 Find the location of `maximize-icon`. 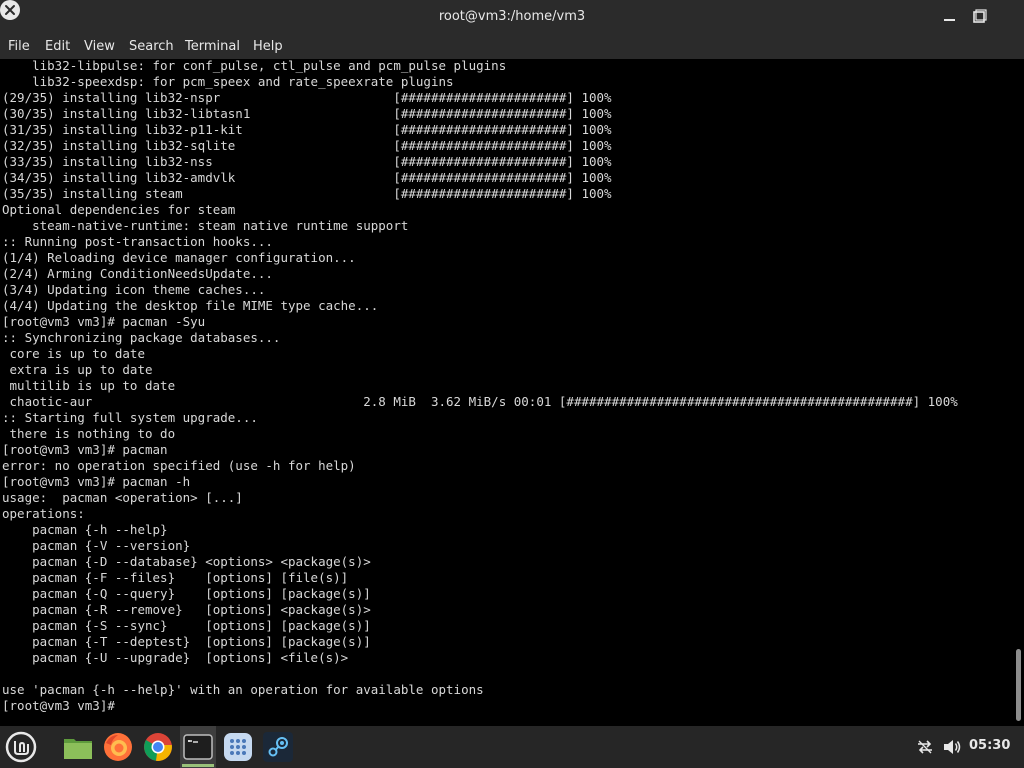

maximize-icon is located at coordinates (979, 17).